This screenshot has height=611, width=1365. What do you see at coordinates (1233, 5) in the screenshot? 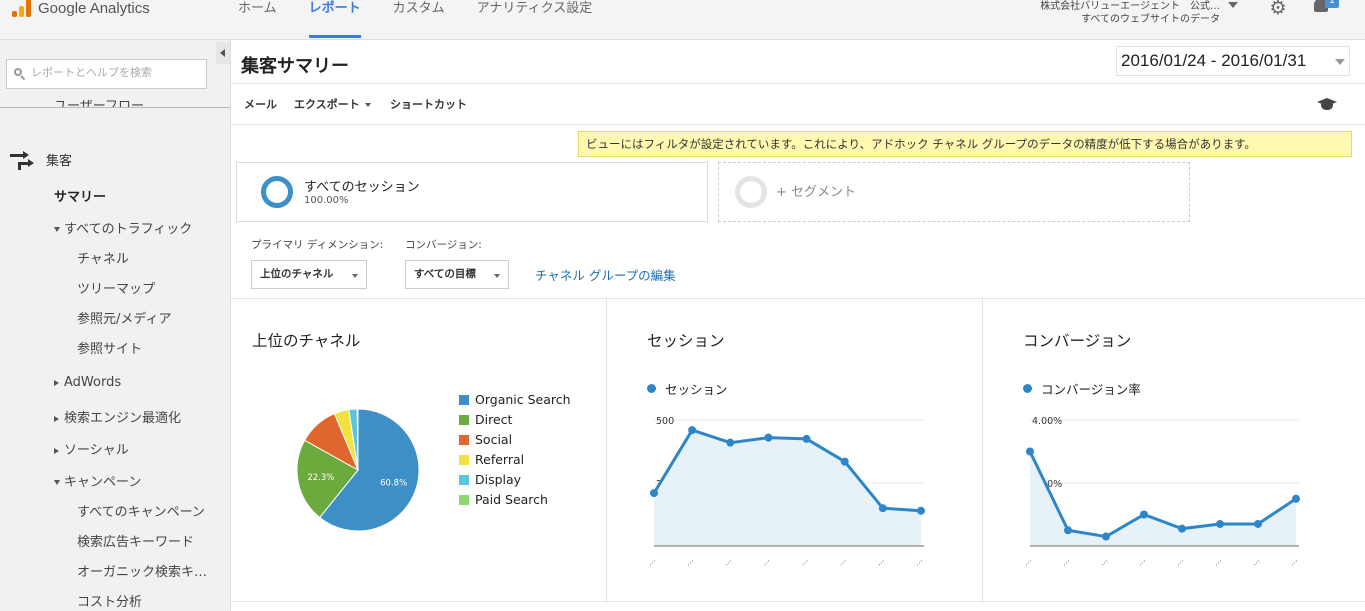
I see `account-caret-icon` at bounding box center [1233, 5].